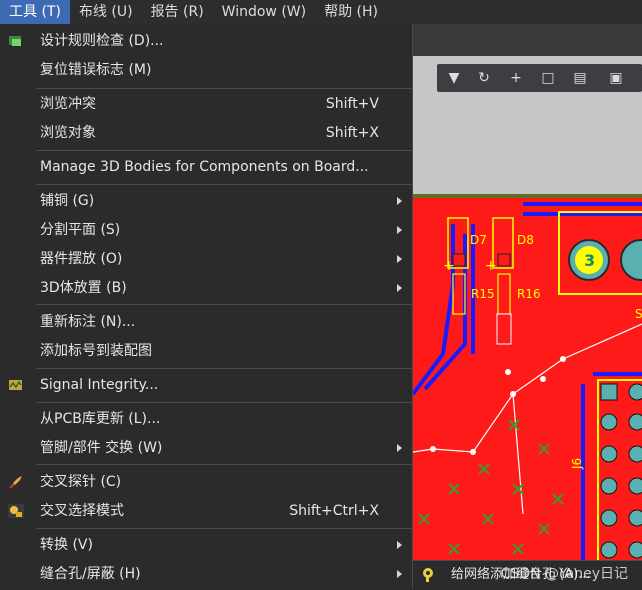 Image resolution: width=642 pixels, height=590 pixels. What do you see at coordinates (206, 511) in the screenshot?
I see `menu-item-cross-select-mode: 交叉选择模式 Shift+Ctrl+X` at bounding box center [206, 511].